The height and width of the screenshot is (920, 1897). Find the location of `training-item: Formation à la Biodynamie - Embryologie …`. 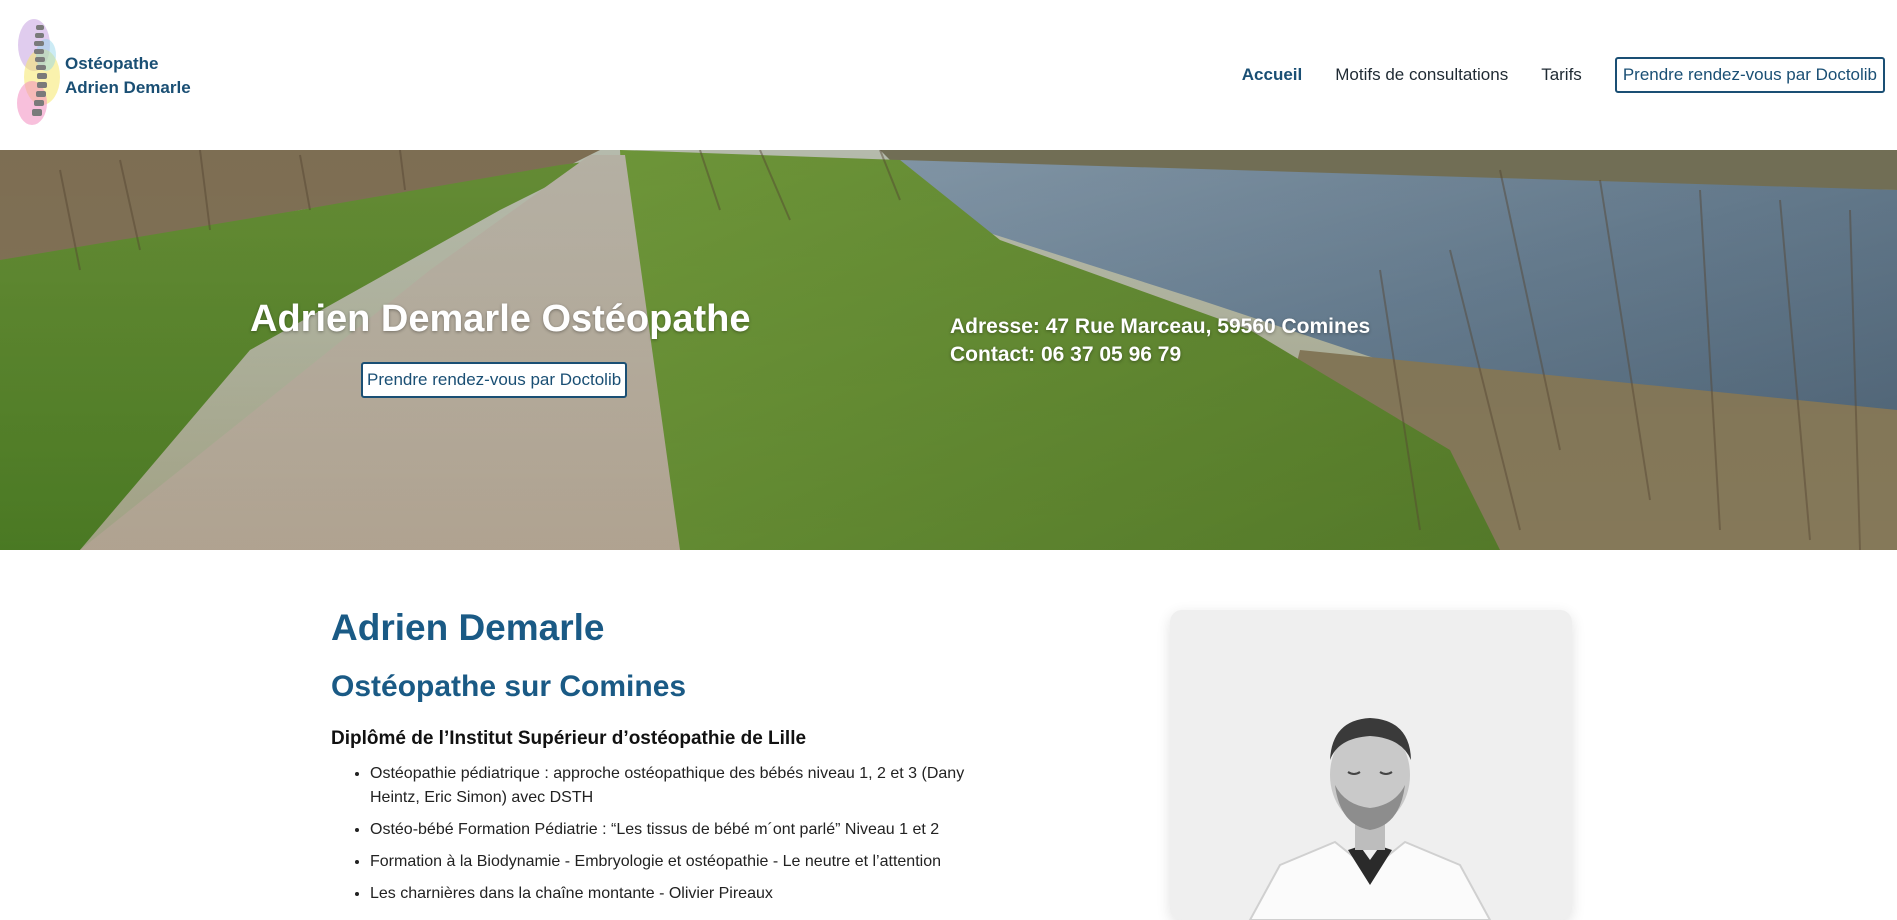

training-item: Formation à la Biodynamie - Embryologie … is located at coordinates (690, 862).